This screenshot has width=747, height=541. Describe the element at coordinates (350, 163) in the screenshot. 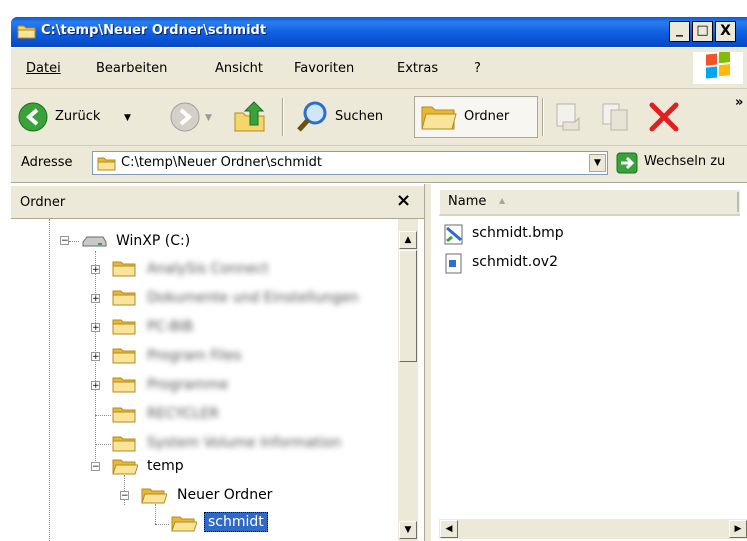

I see `address-field: C:\temp\Neuer Ordner\schmidt ▼` at that location.